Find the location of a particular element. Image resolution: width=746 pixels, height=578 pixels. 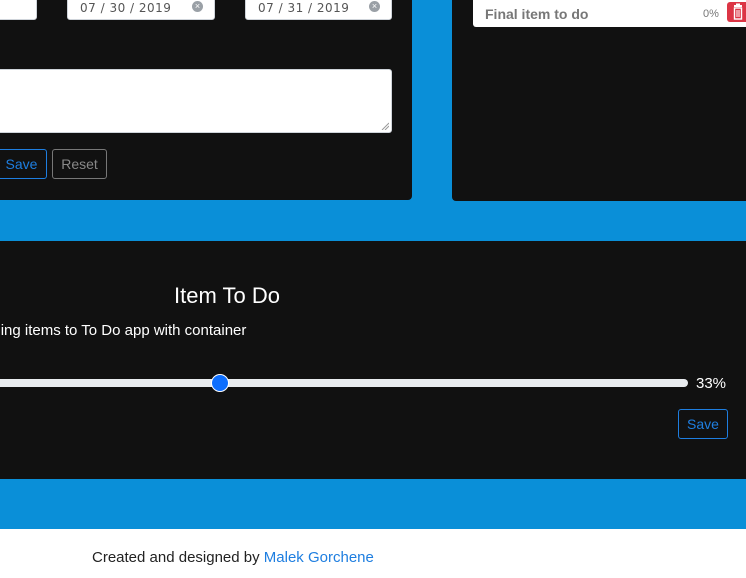

resize-handle-icon is located at coordinates (385, 126).